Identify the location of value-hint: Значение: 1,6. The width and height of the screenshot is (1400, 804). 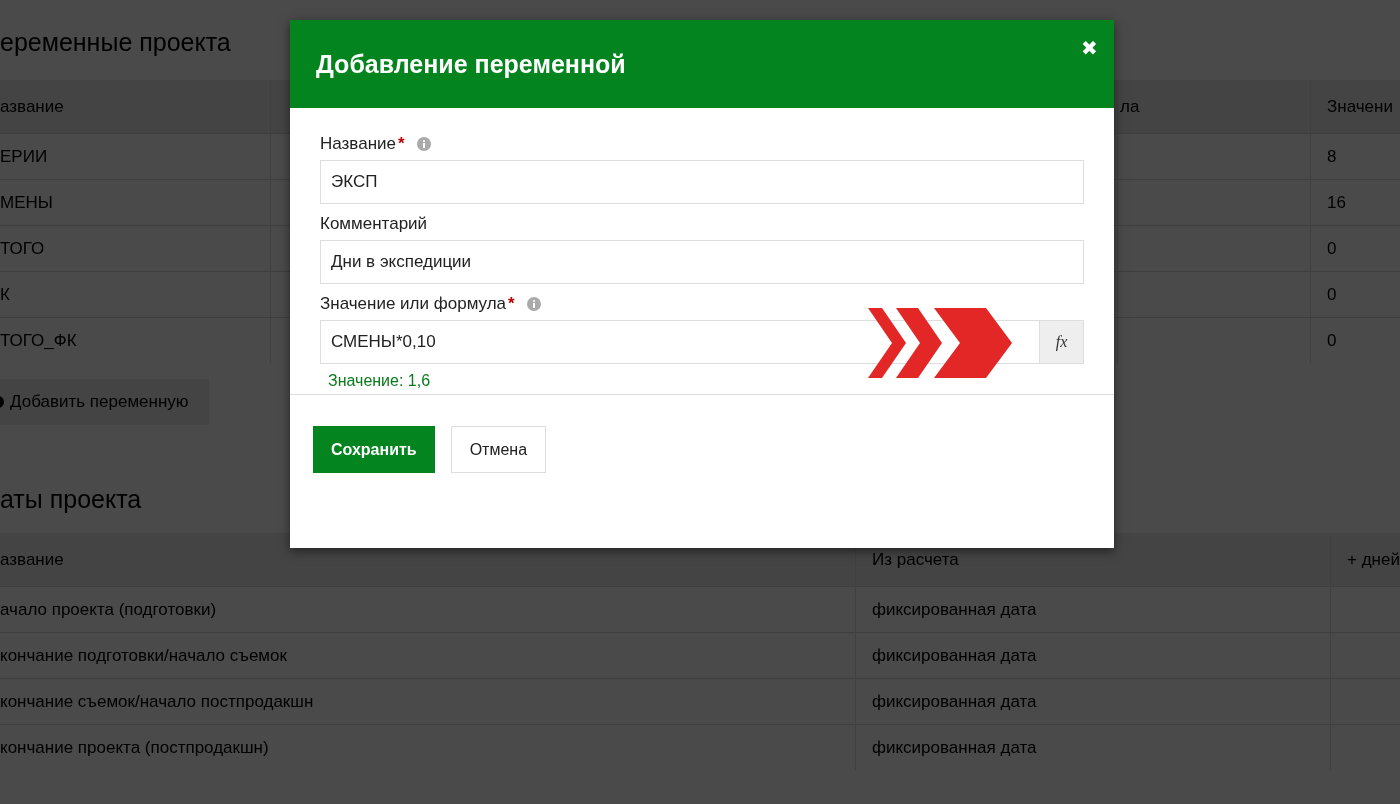
(380, 381).